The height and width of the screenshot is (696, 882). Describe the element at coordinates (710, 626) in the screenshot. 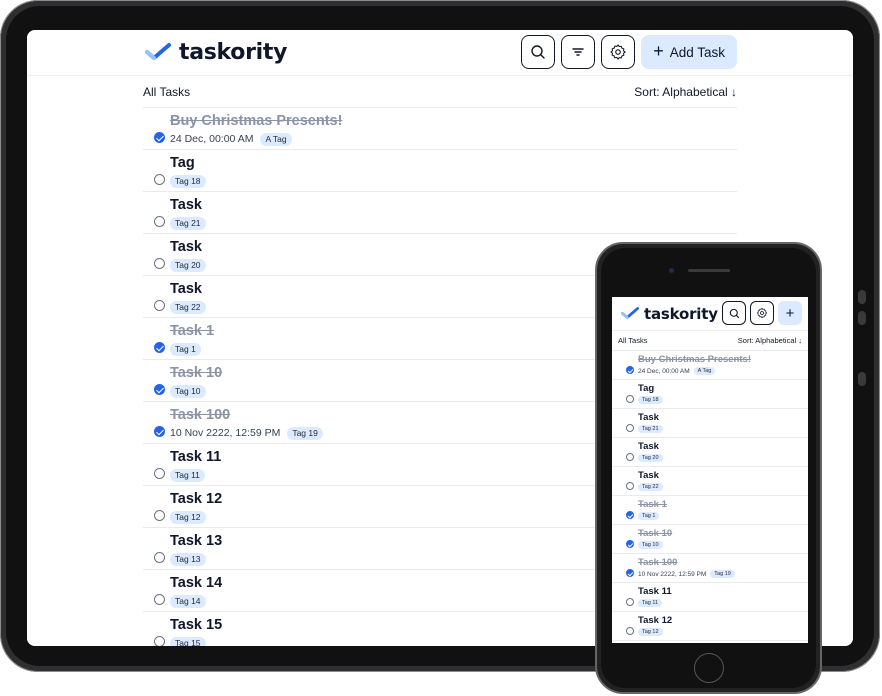

I see `task-row: Task 12 Tag 12` at that location.